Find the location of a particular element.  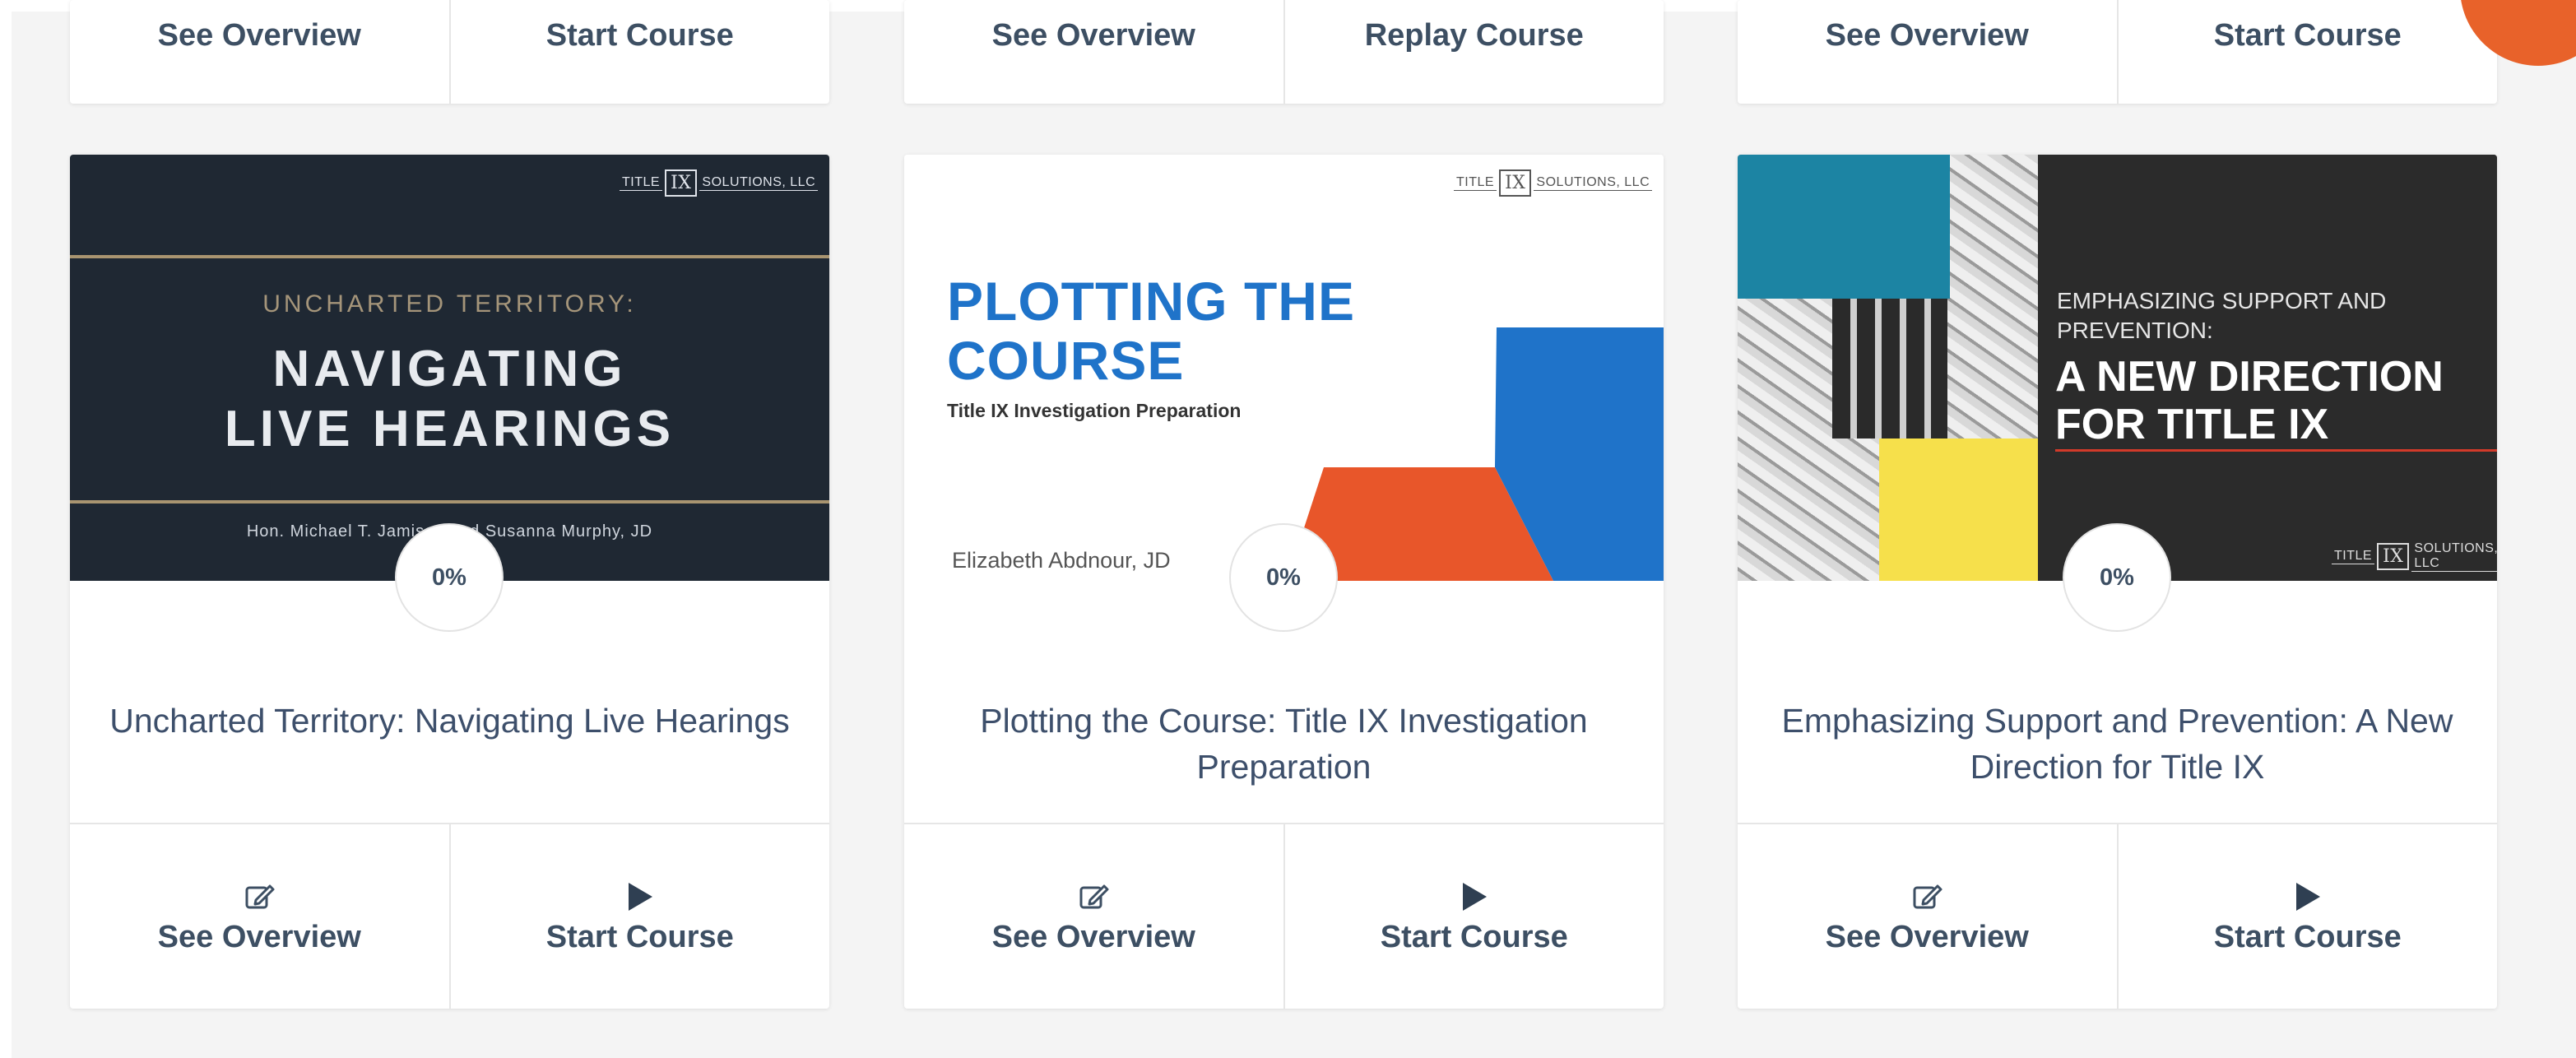

thumbnail-heading-line2: FOR TITLE IX is located at coordinates (2192, 424).